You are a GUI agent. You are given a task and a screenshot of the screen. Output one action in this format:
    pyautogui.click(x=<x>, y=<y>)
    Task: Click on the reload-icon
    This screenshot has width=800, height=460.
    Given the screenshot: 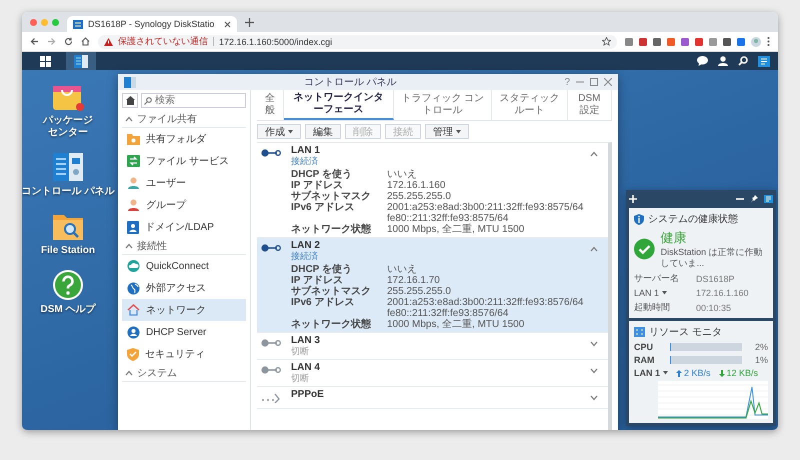 What is the action you would take?
    pyautogui.click(x=68, y=41)
    